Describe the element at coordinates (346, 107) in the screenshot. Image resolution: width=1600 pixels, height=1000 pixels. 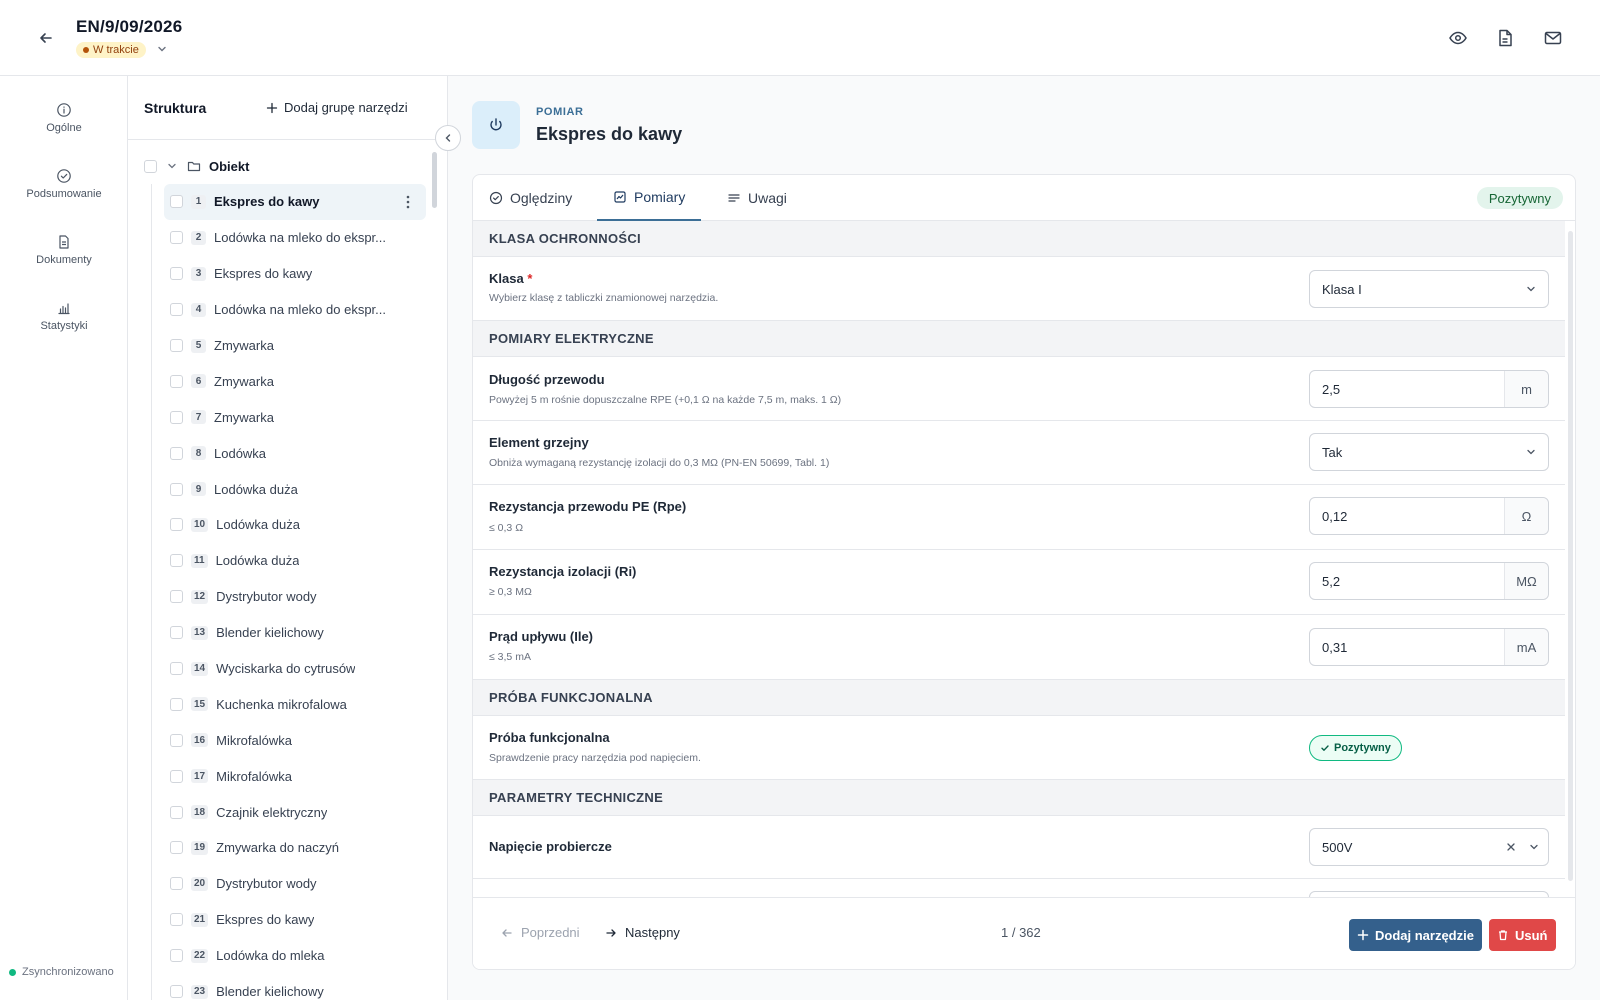
I see `add-group-label: Dodaj grupę narzędzi` at that location.